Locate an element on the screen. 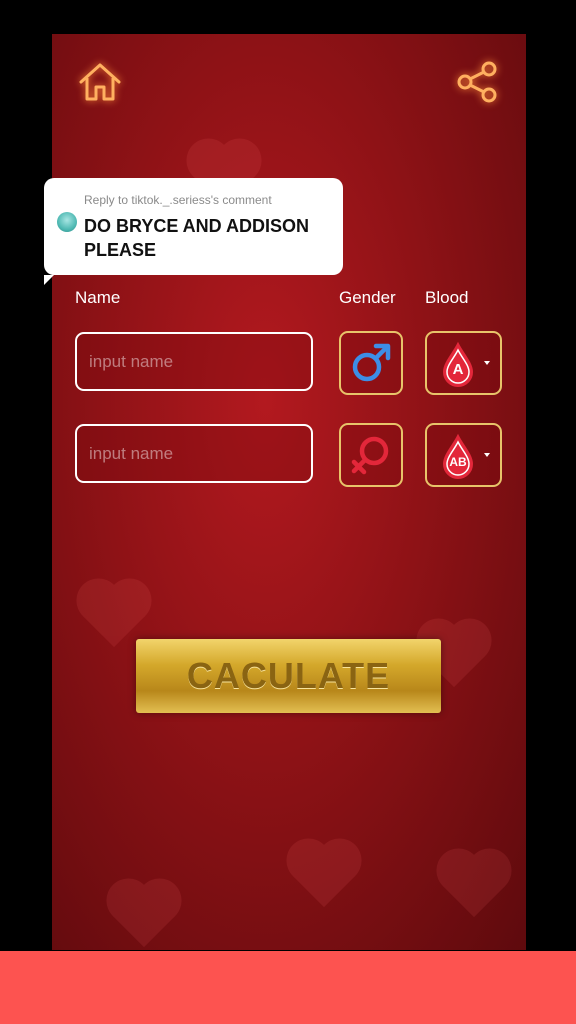  female-symbol-icon is located at coordinates (370, 455).